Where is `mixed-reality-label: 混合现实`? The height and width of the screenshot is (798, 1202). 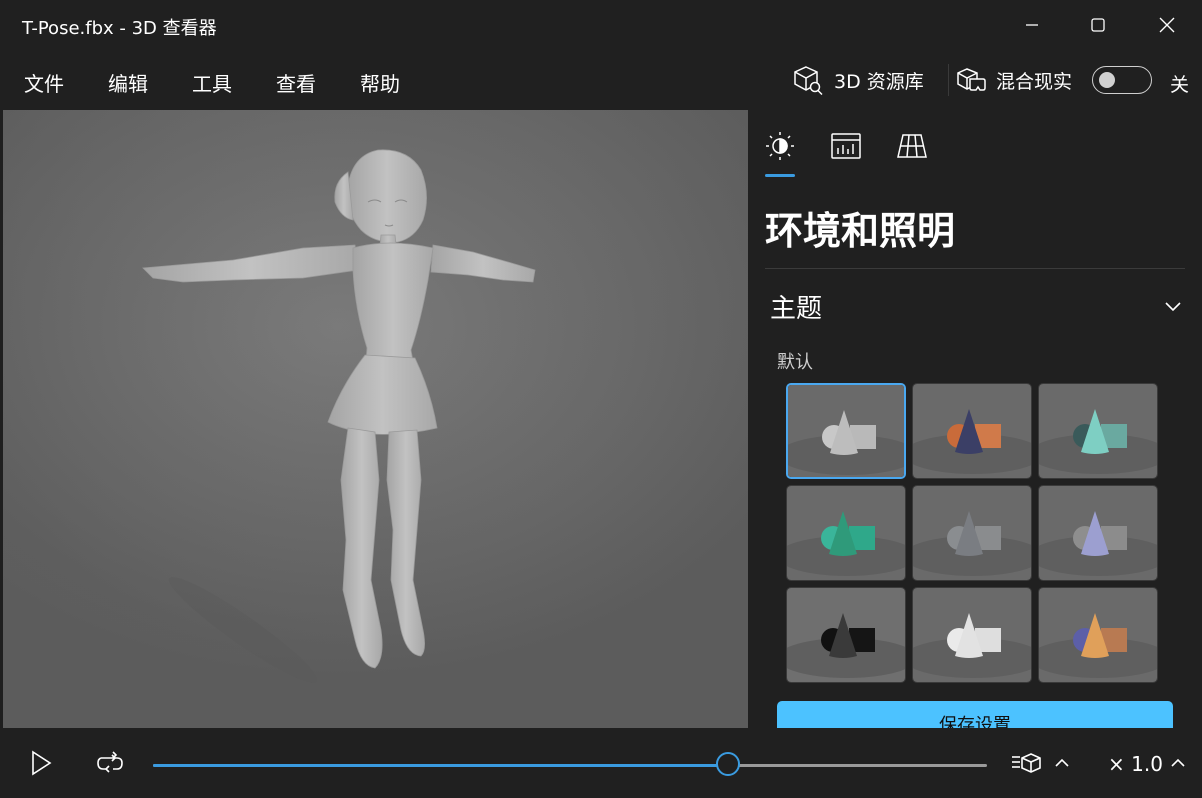
mixed-reality-label: 混合现实 is located at coordinates (1034, 81).